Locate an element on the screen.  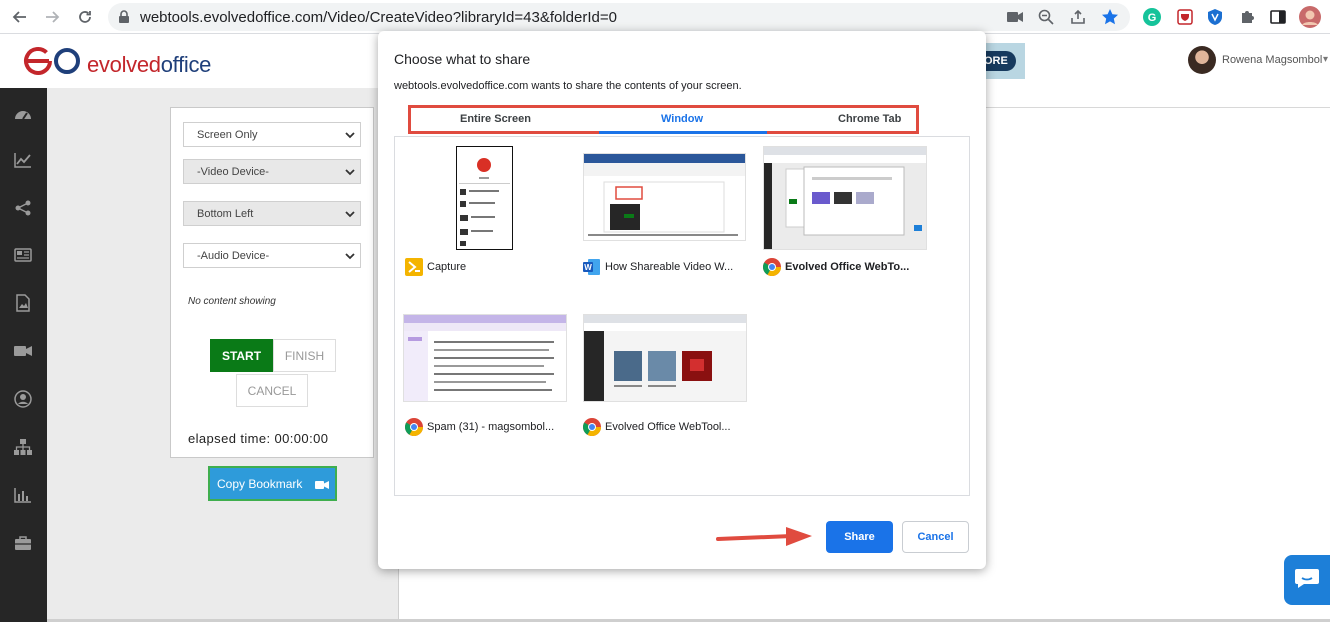
camera-icon is located at coordinates (1015, 17).